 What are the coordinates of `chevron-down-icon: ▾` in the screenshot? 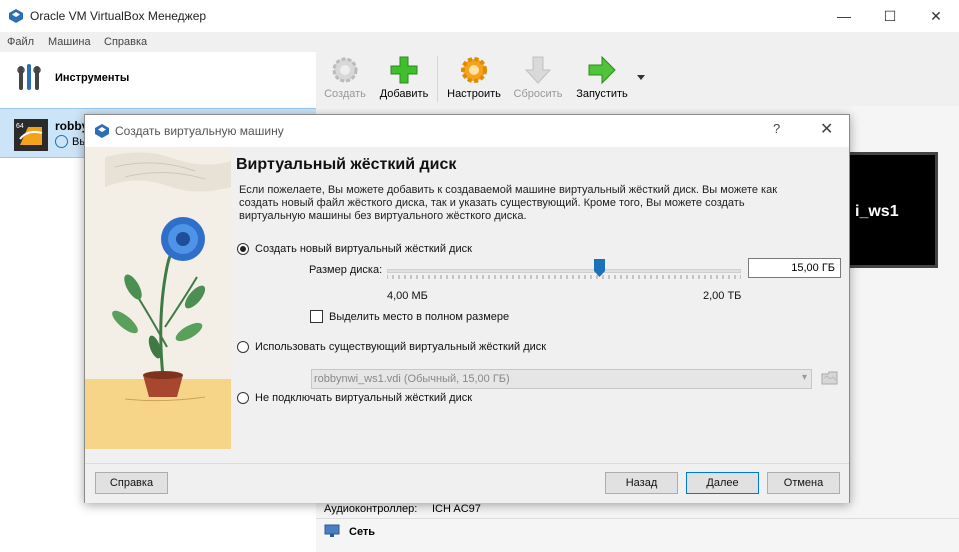 It's located at (804, 377).